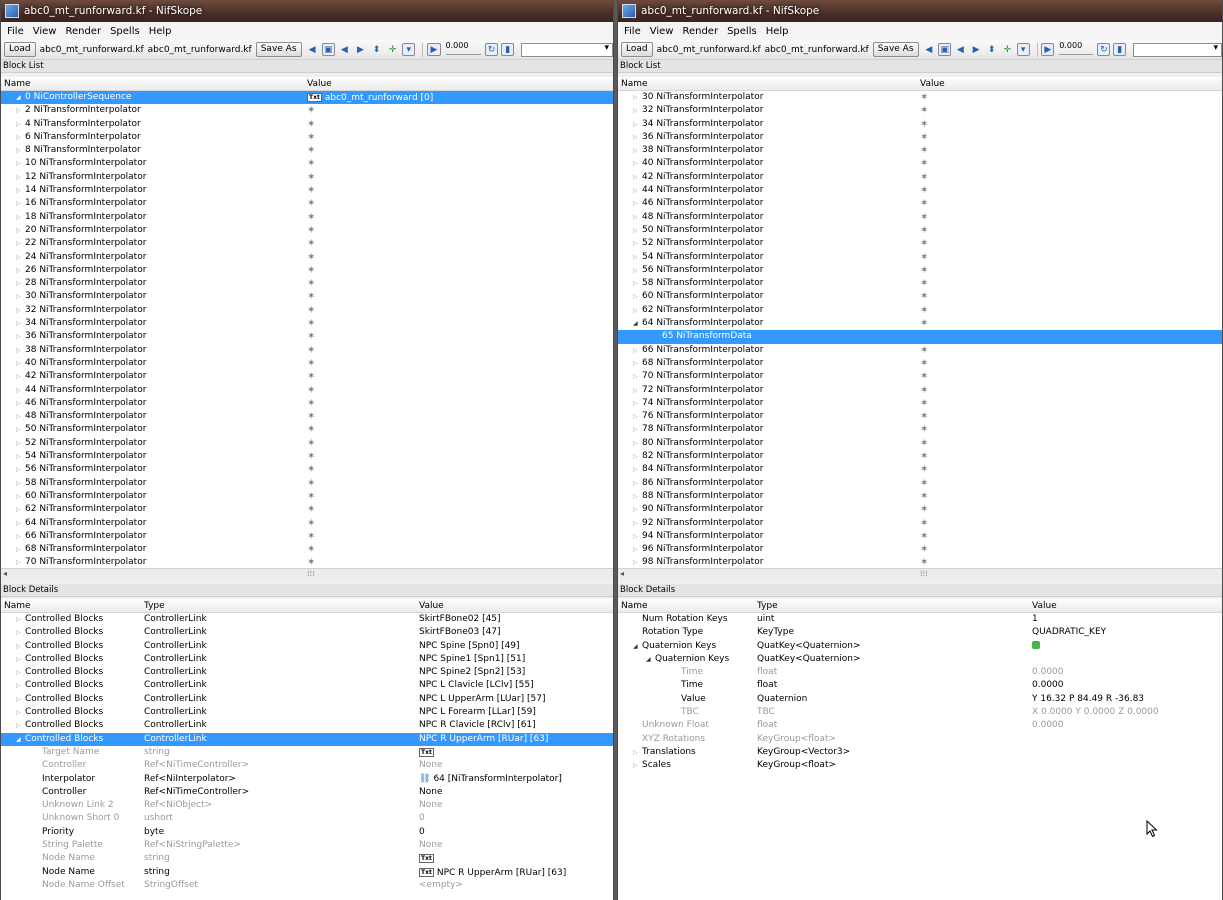 The height and width of the screenshot is (900, 1223). Describe the element at coordinates (895, 49) in the screenshot. I see `save-as-button: Save As` at that location.